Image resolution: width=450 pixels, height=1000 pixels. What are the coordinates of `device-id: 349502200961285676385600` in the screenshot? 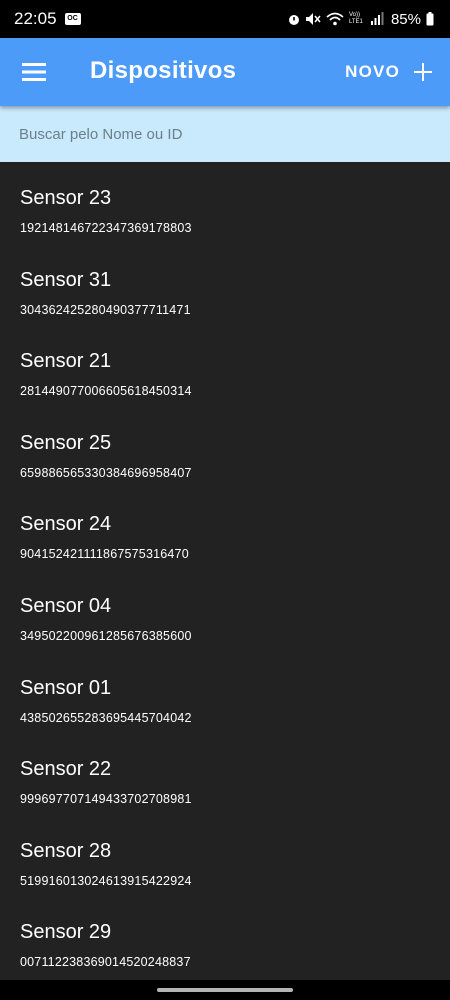 It's located at (106, 636).